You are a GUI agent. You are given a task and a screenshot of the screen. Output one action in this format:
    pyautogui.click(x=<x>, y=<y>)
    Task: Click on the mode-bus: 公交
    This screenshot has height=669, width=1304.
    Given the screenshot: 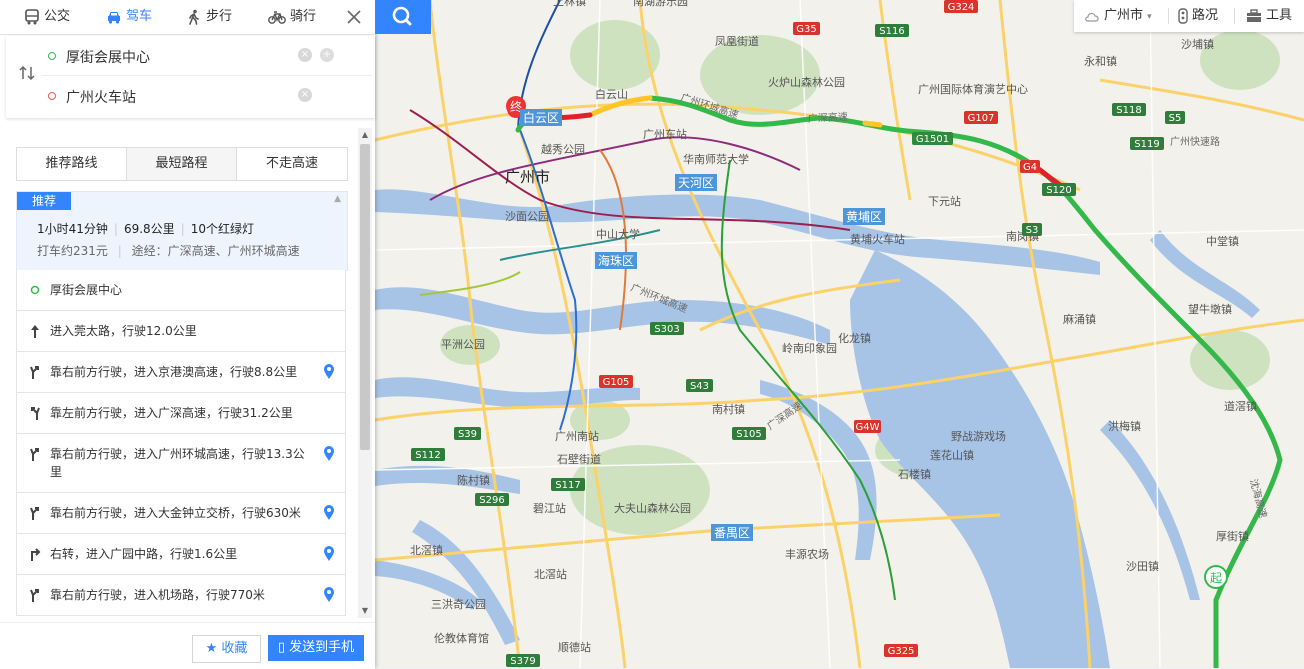 What is the action you would take?
    pyautogui.click(x=47, y=17)
    